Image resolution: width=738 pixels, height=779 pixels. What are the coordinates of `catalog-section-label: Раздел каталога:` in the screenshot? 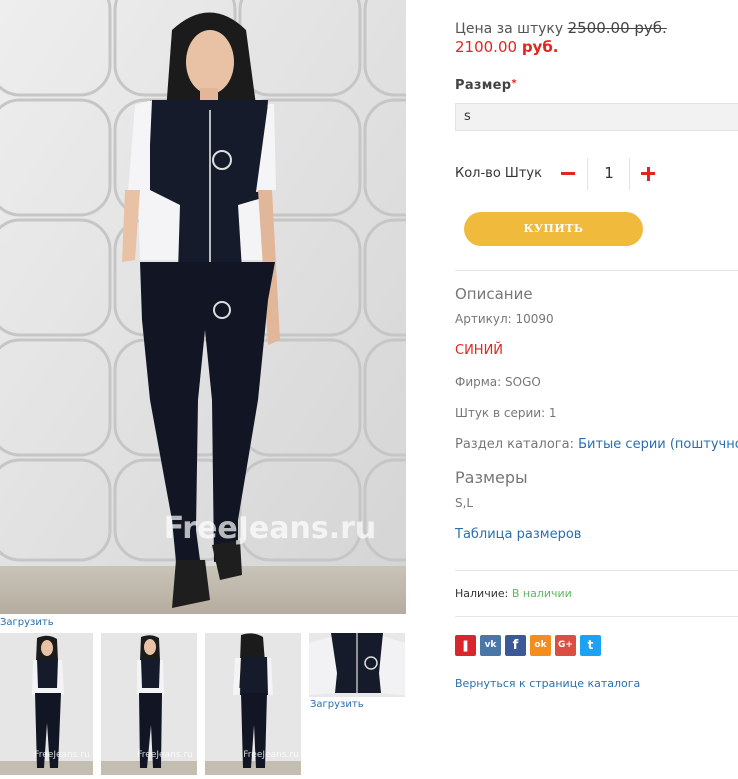 It's located at (514, 444).